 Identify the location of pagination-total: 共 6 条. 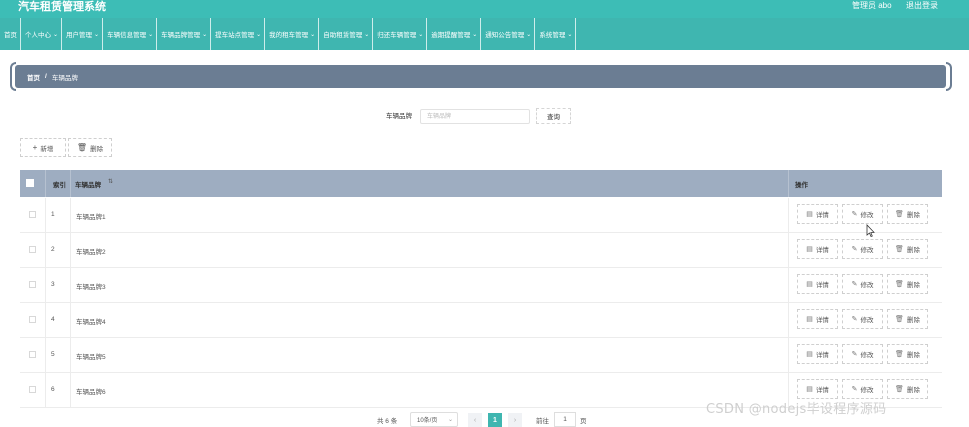
(387, 421).